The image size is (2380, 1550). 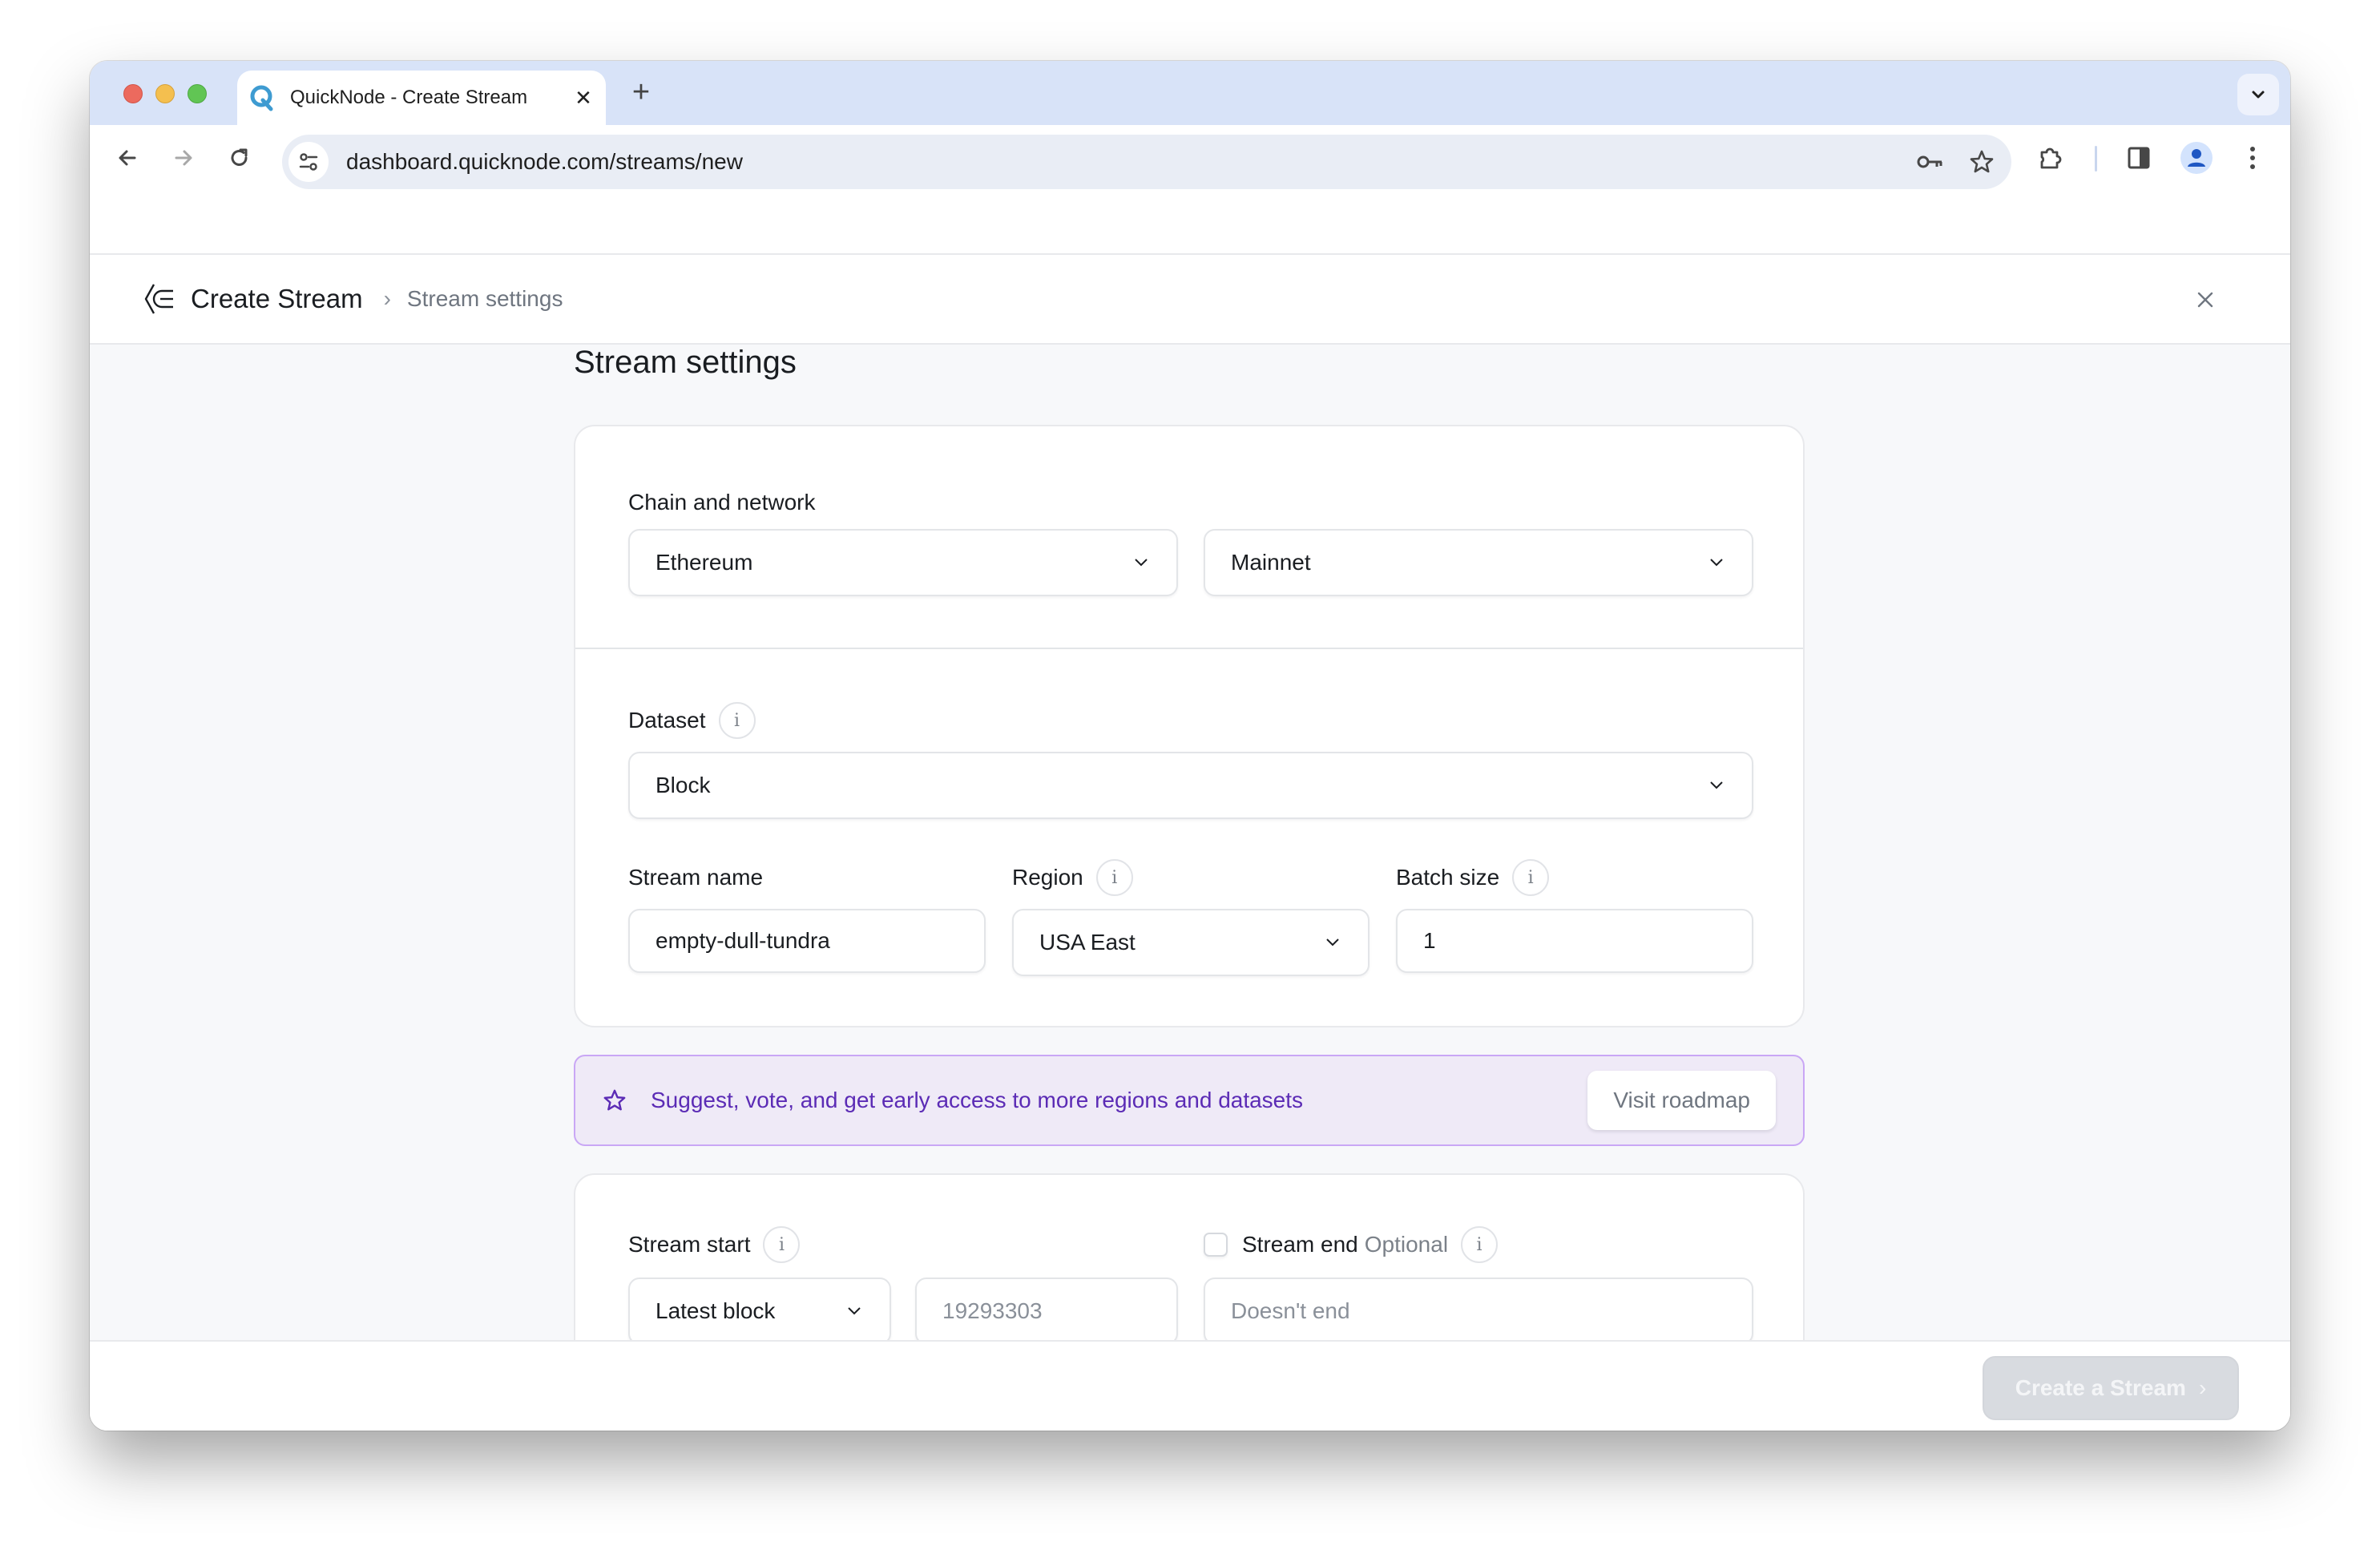 What do you see at coordinates (1479, 1309) in the screenshot?
I see `stream-end-input: Doesn't end` at bounding box center [1479, 1309].